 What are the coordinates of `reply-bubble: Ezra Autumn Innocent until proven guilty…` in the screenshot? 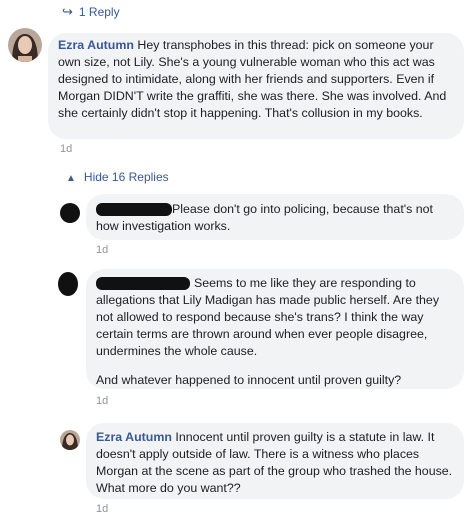 It's located at (275, 461).